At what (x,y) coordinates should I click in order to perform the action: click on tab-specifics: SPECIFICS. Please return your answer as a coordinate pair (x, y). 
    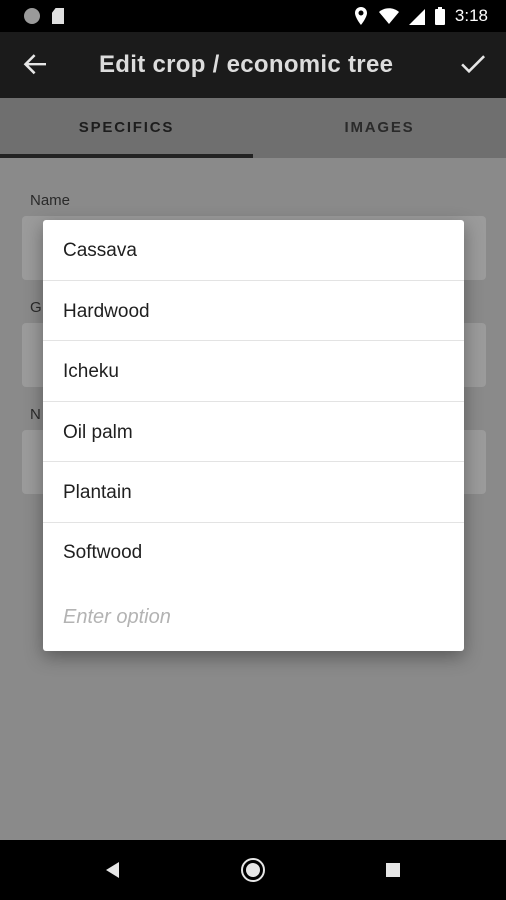
    Looking at the image, I should click on (126, 128).